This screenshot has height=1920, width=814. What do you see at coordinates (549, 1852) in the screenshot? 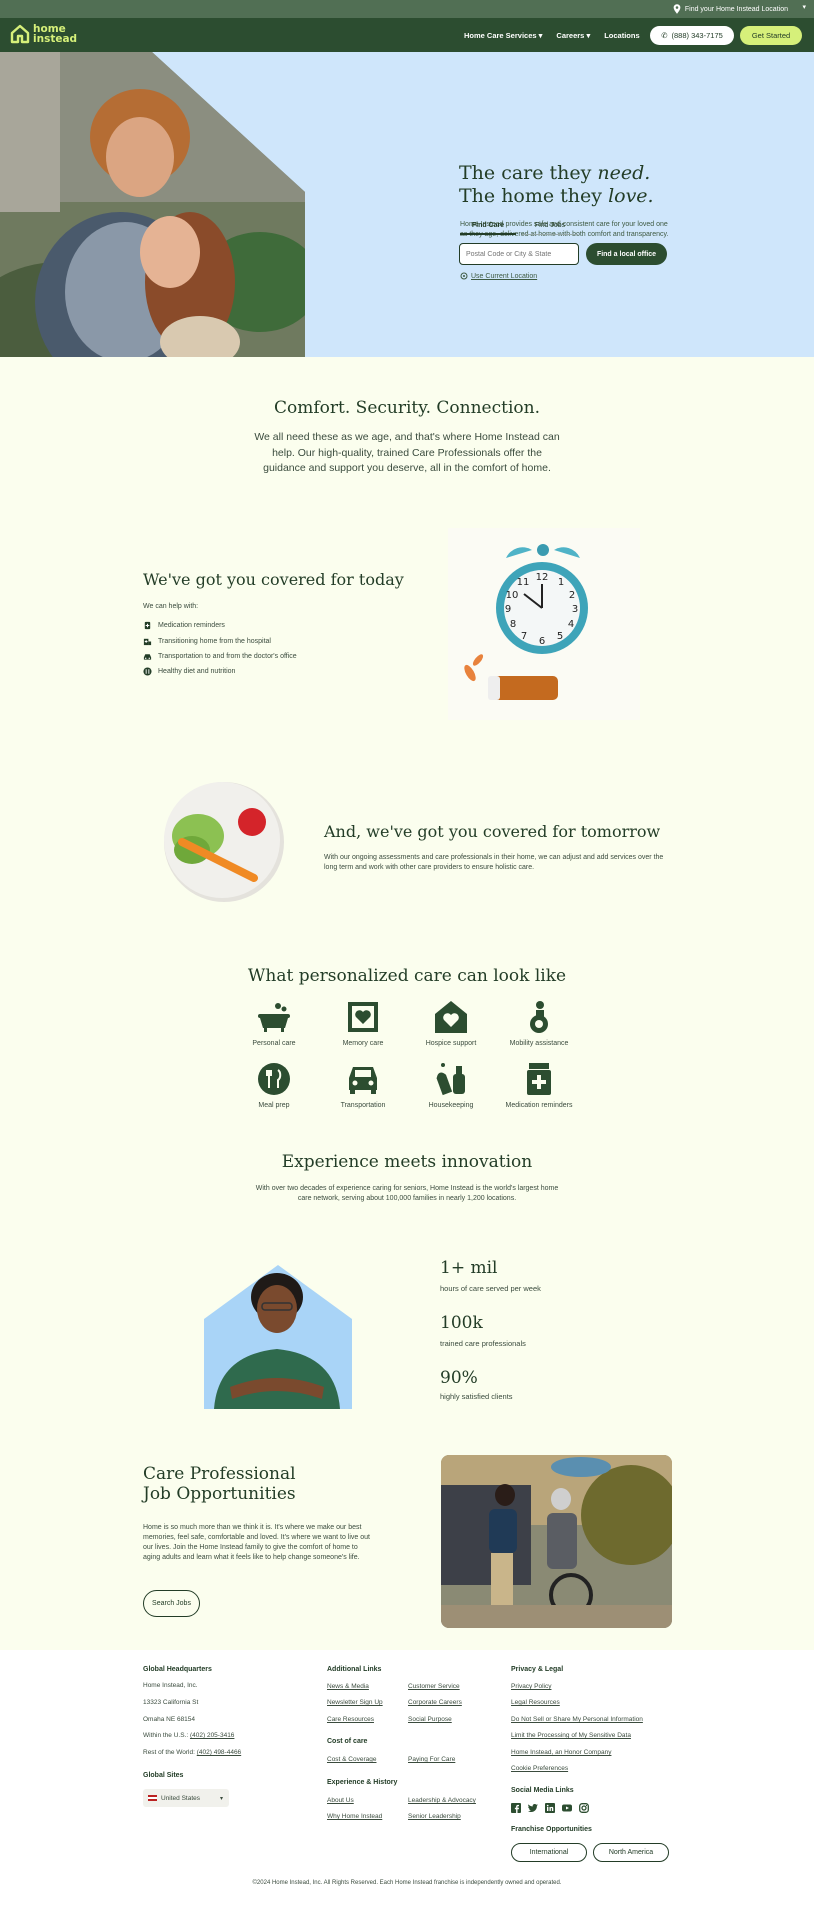
I see `franchise-international-button: International` at bounding box center [549, 1852].